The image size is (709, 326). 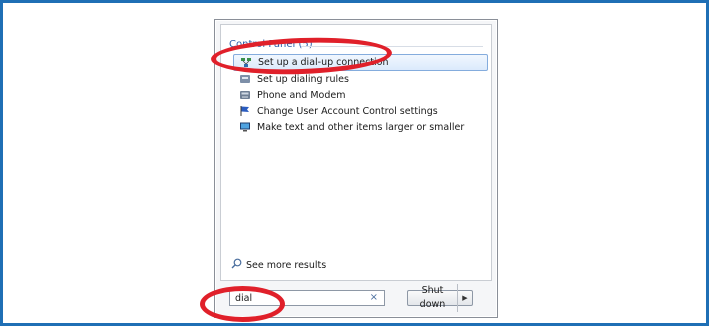 What do you see at coordinates (271, 44) in the screenshot?
I see `results-group-header: Control Panel (5)` at bounding box center [271, 44].